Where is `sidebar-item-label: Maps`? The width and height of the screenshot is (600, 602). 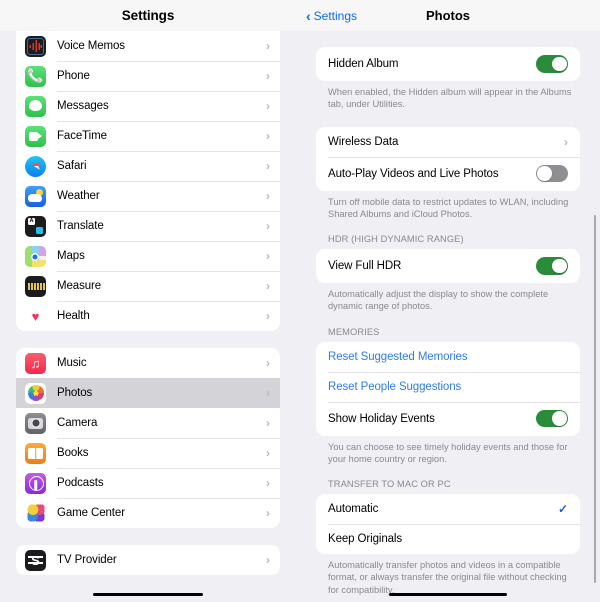 sidebar-item-label: Maps is located at coordinates (71, 256).